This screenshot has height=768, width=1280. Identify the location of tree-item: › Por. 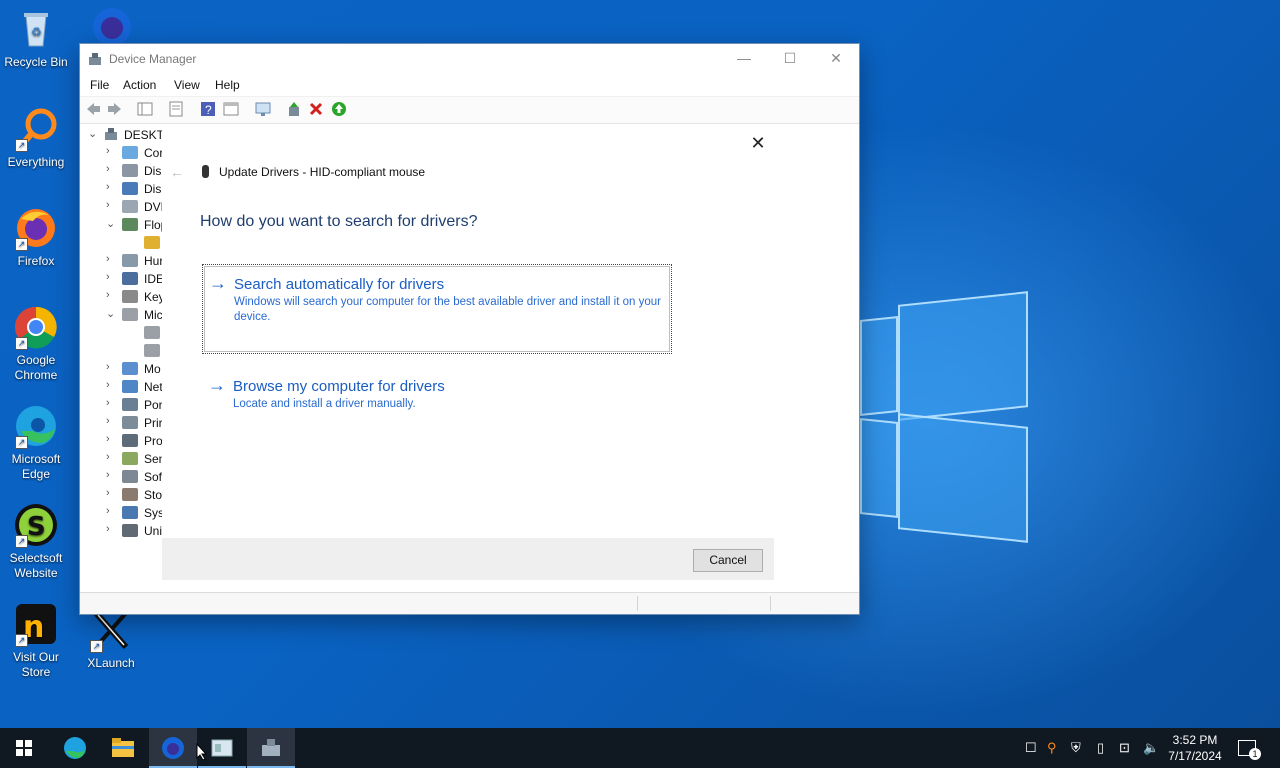
(122, 405).